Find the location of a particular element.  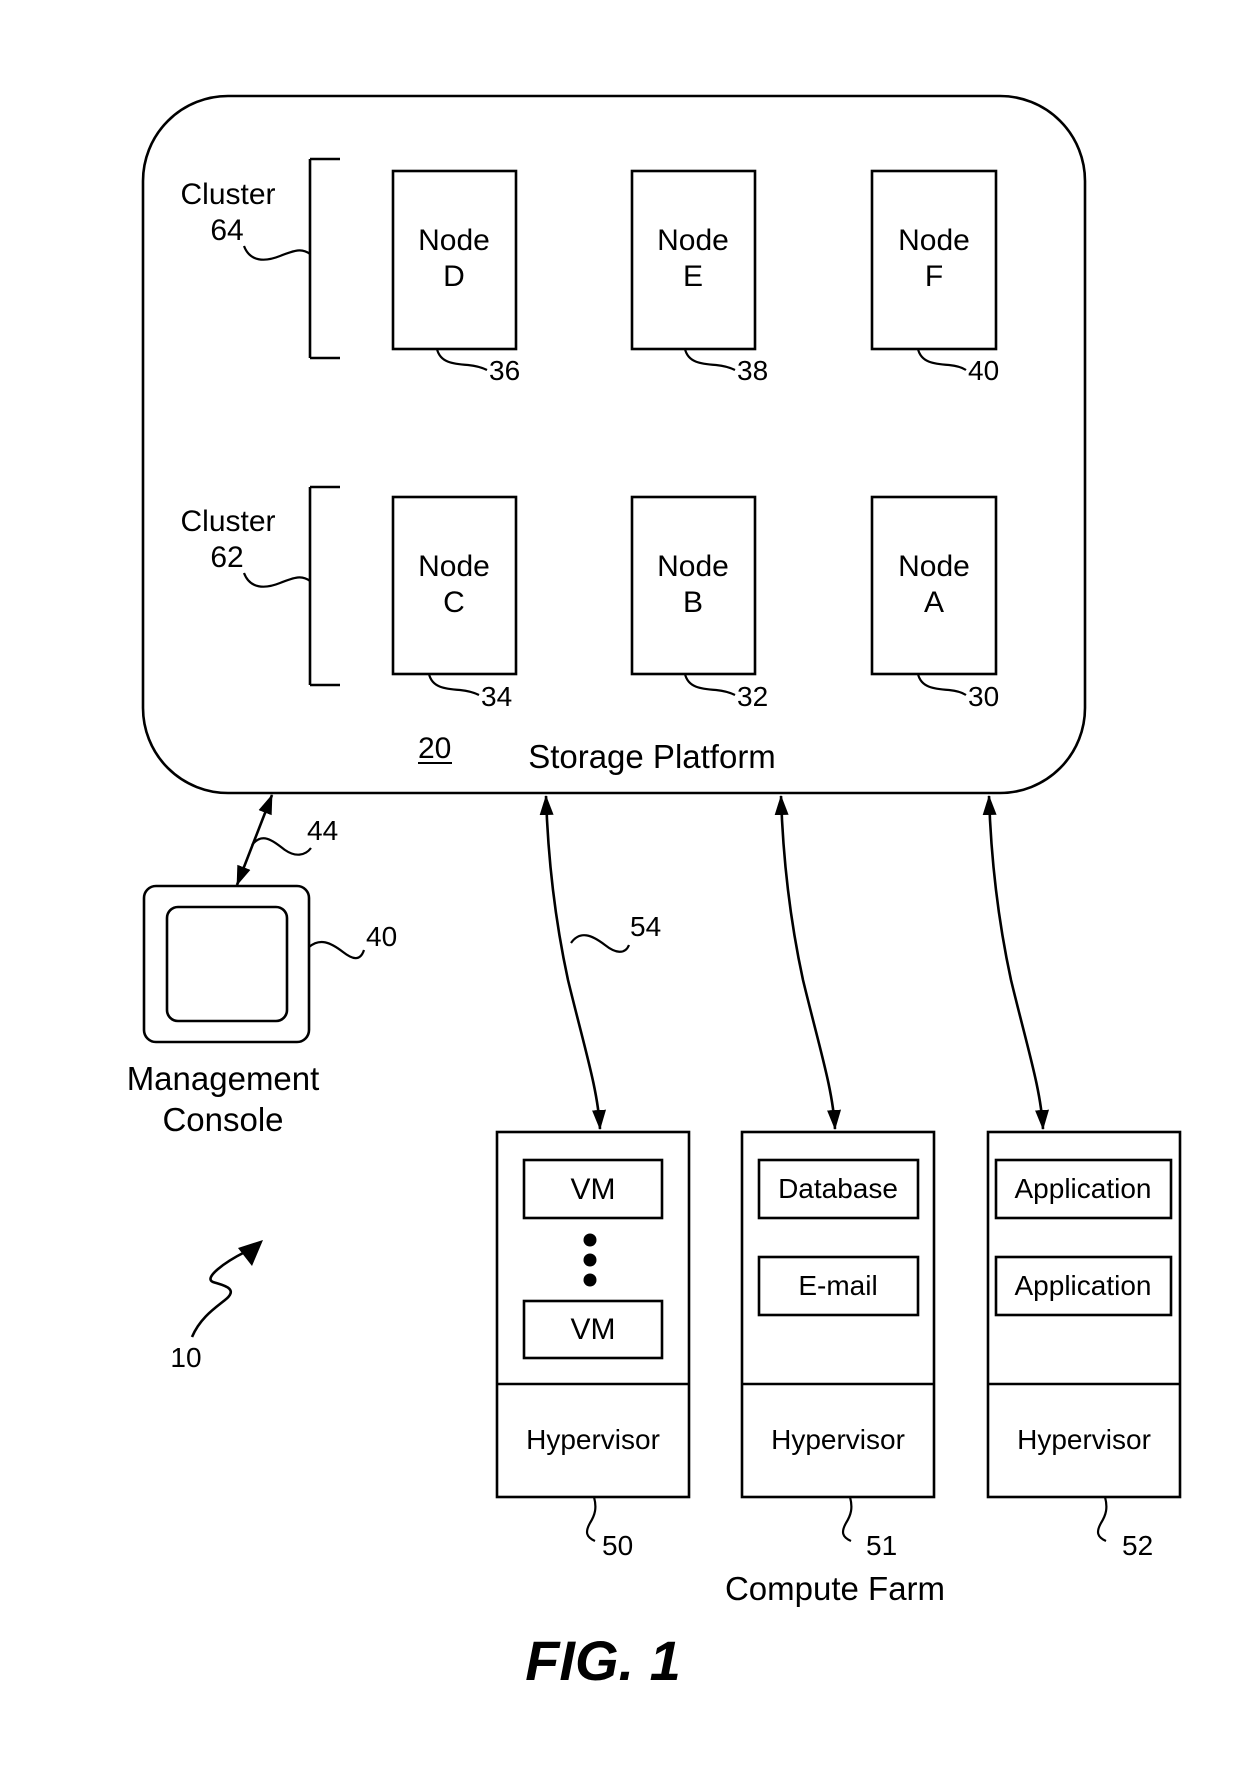

workload-label: Database is located at coordinates (838, 1188).